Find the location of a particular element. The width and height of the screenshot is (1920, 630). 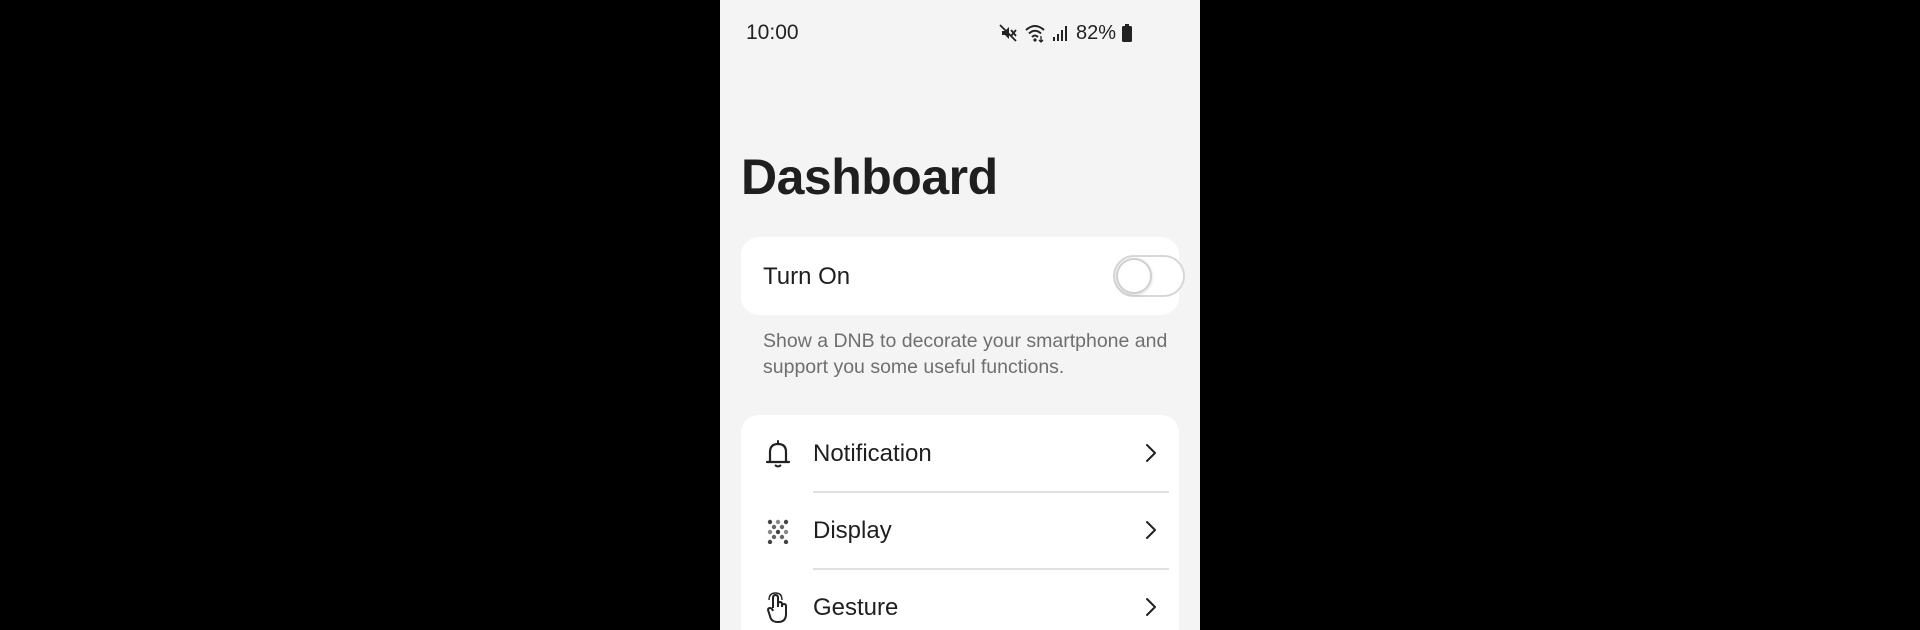

status-bar: 10:00 82% is located at coordinates (960, 33).